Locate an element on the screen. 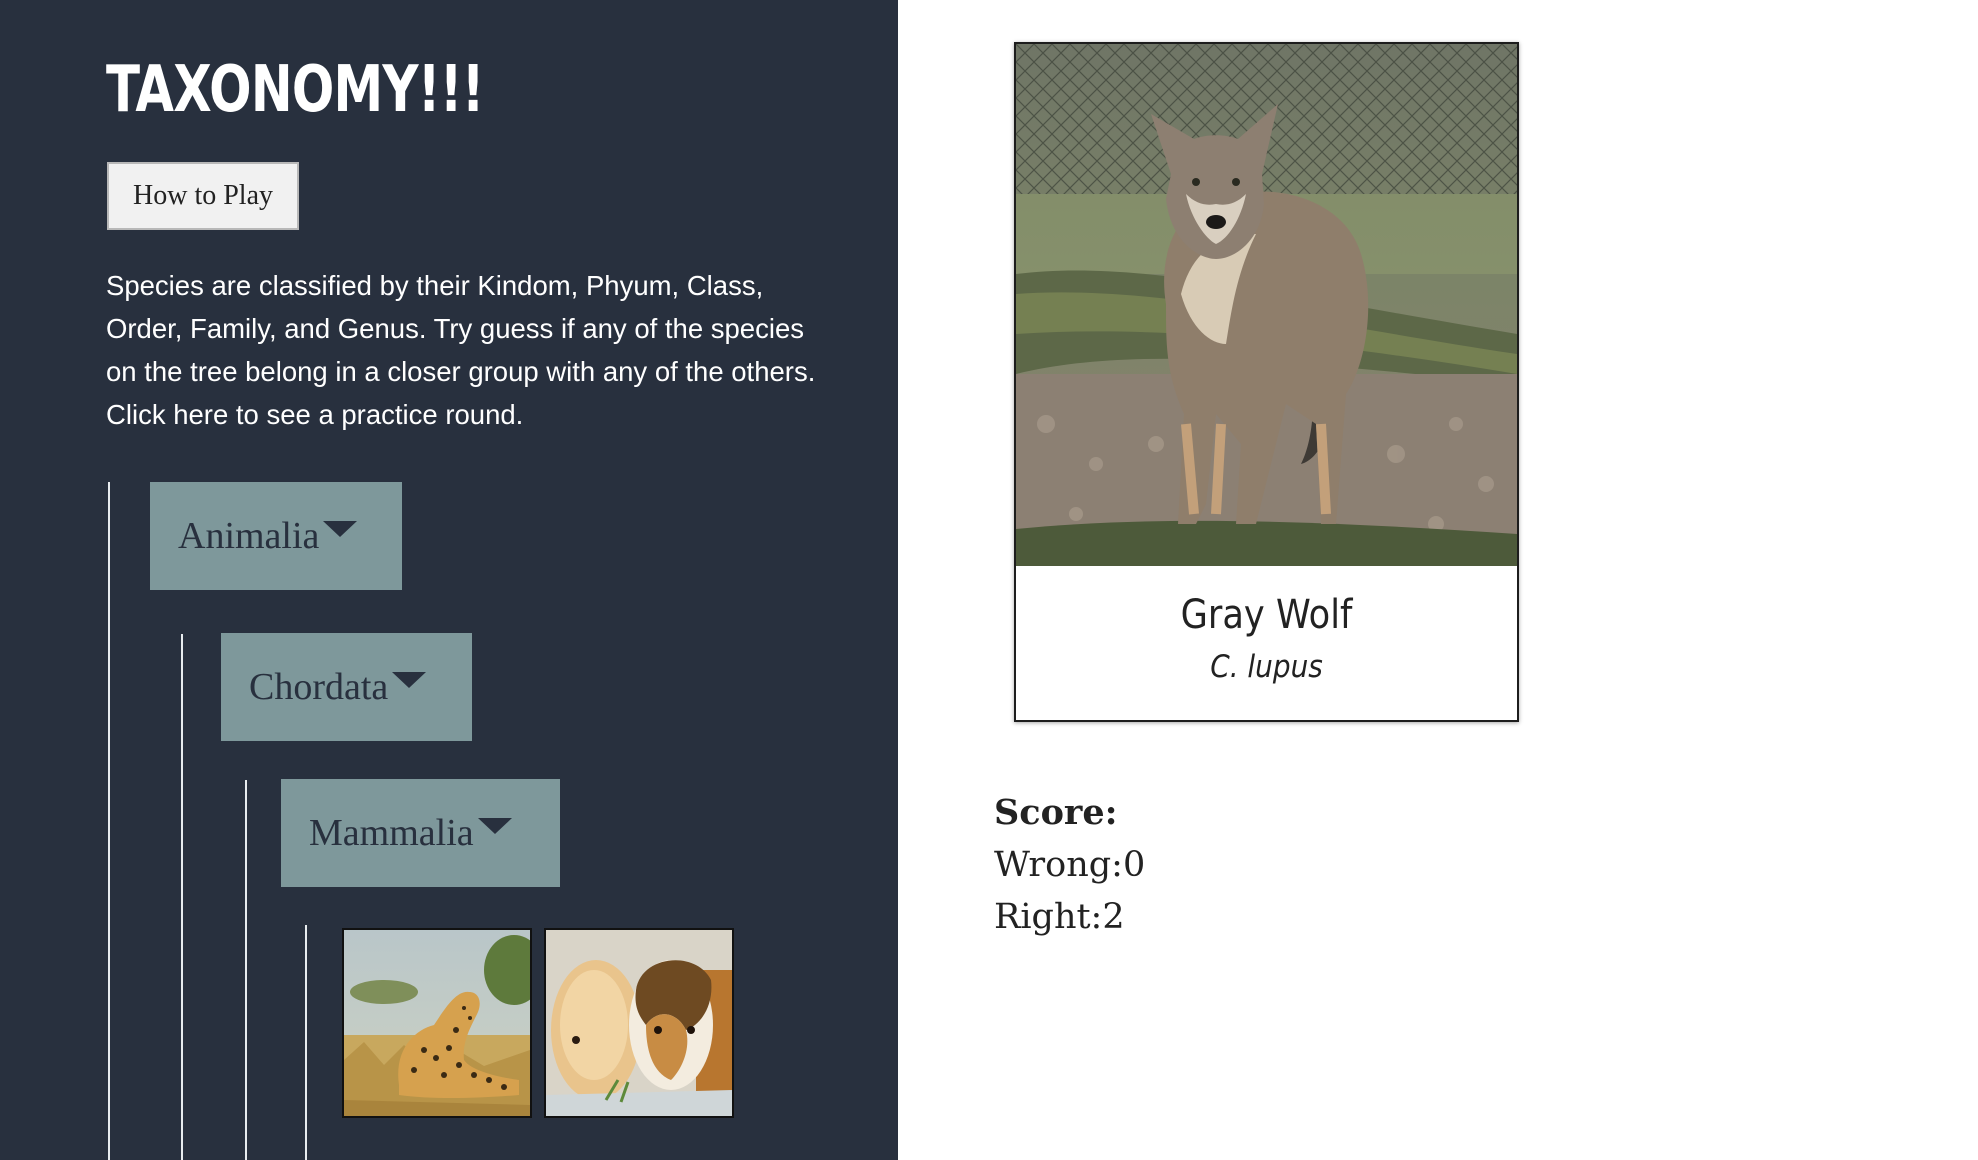 Image resolution: width=1978 pixels, height=1160 pixels. tree-line-mammalia is located at coordinates (246, 970).